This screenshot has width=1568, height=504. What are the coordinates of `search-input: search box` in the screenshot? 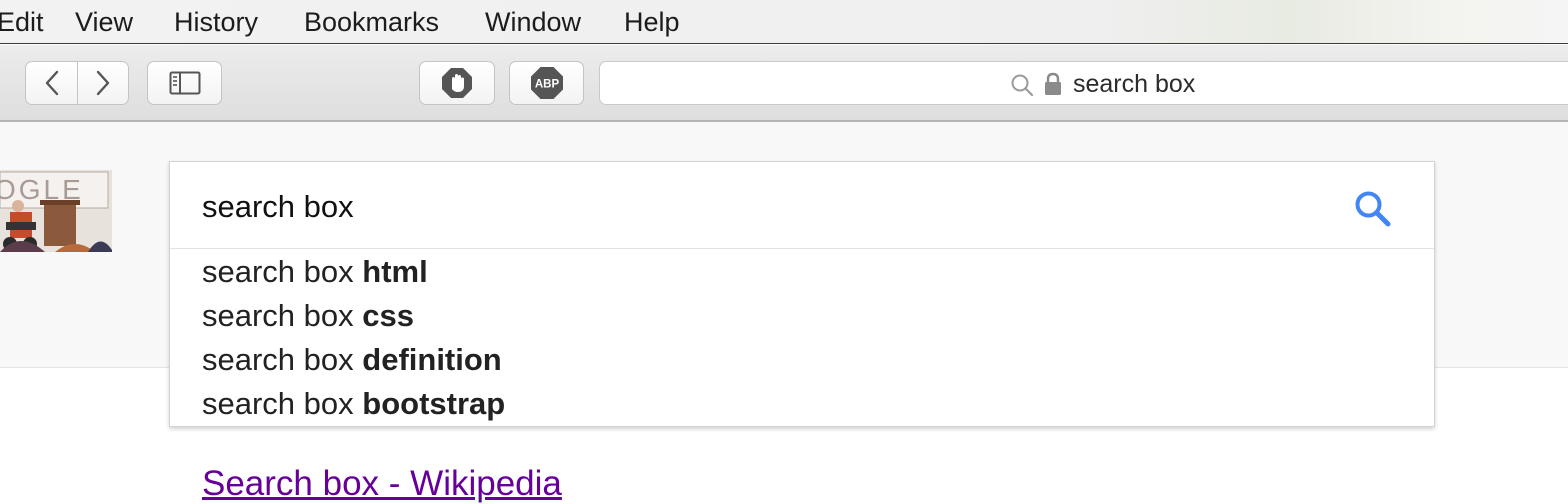 It's located at (802, 205).